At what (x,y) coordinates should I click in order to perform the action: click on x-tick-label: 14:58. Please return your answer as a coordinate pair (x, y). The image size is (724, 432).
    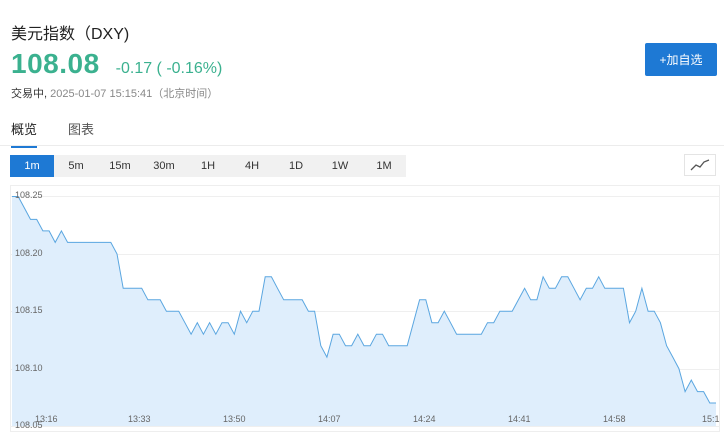
    Looking at the image, I should click on (614, 419).